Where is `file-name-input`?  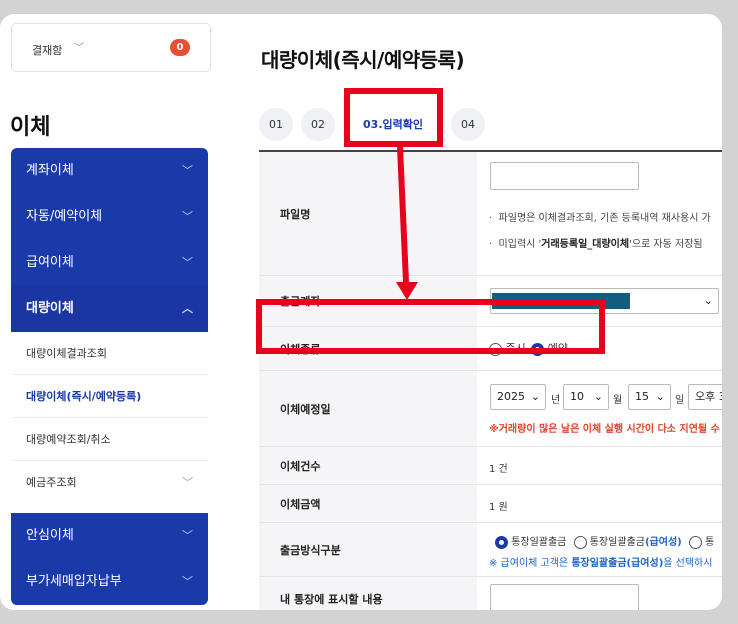
file-name-input is located at coordinates (564, 176).